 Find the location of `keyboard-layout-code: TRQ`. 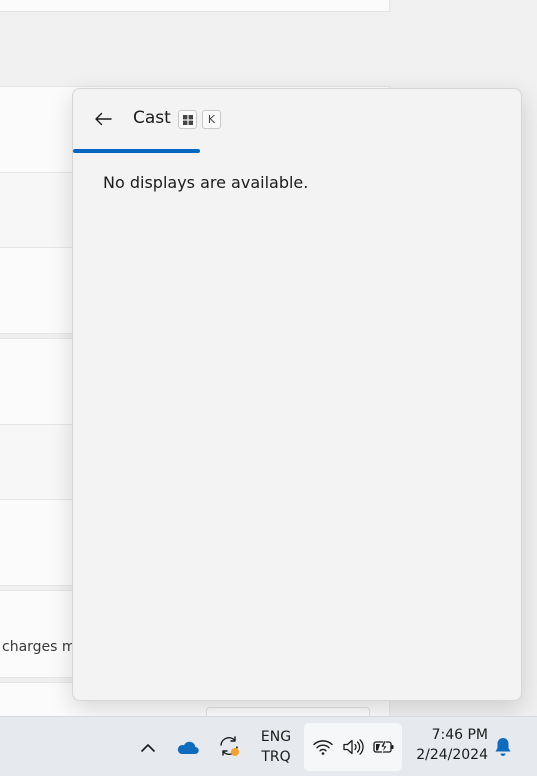

keyboard-layout-code: TRQ is located at coordinates (276, 757).